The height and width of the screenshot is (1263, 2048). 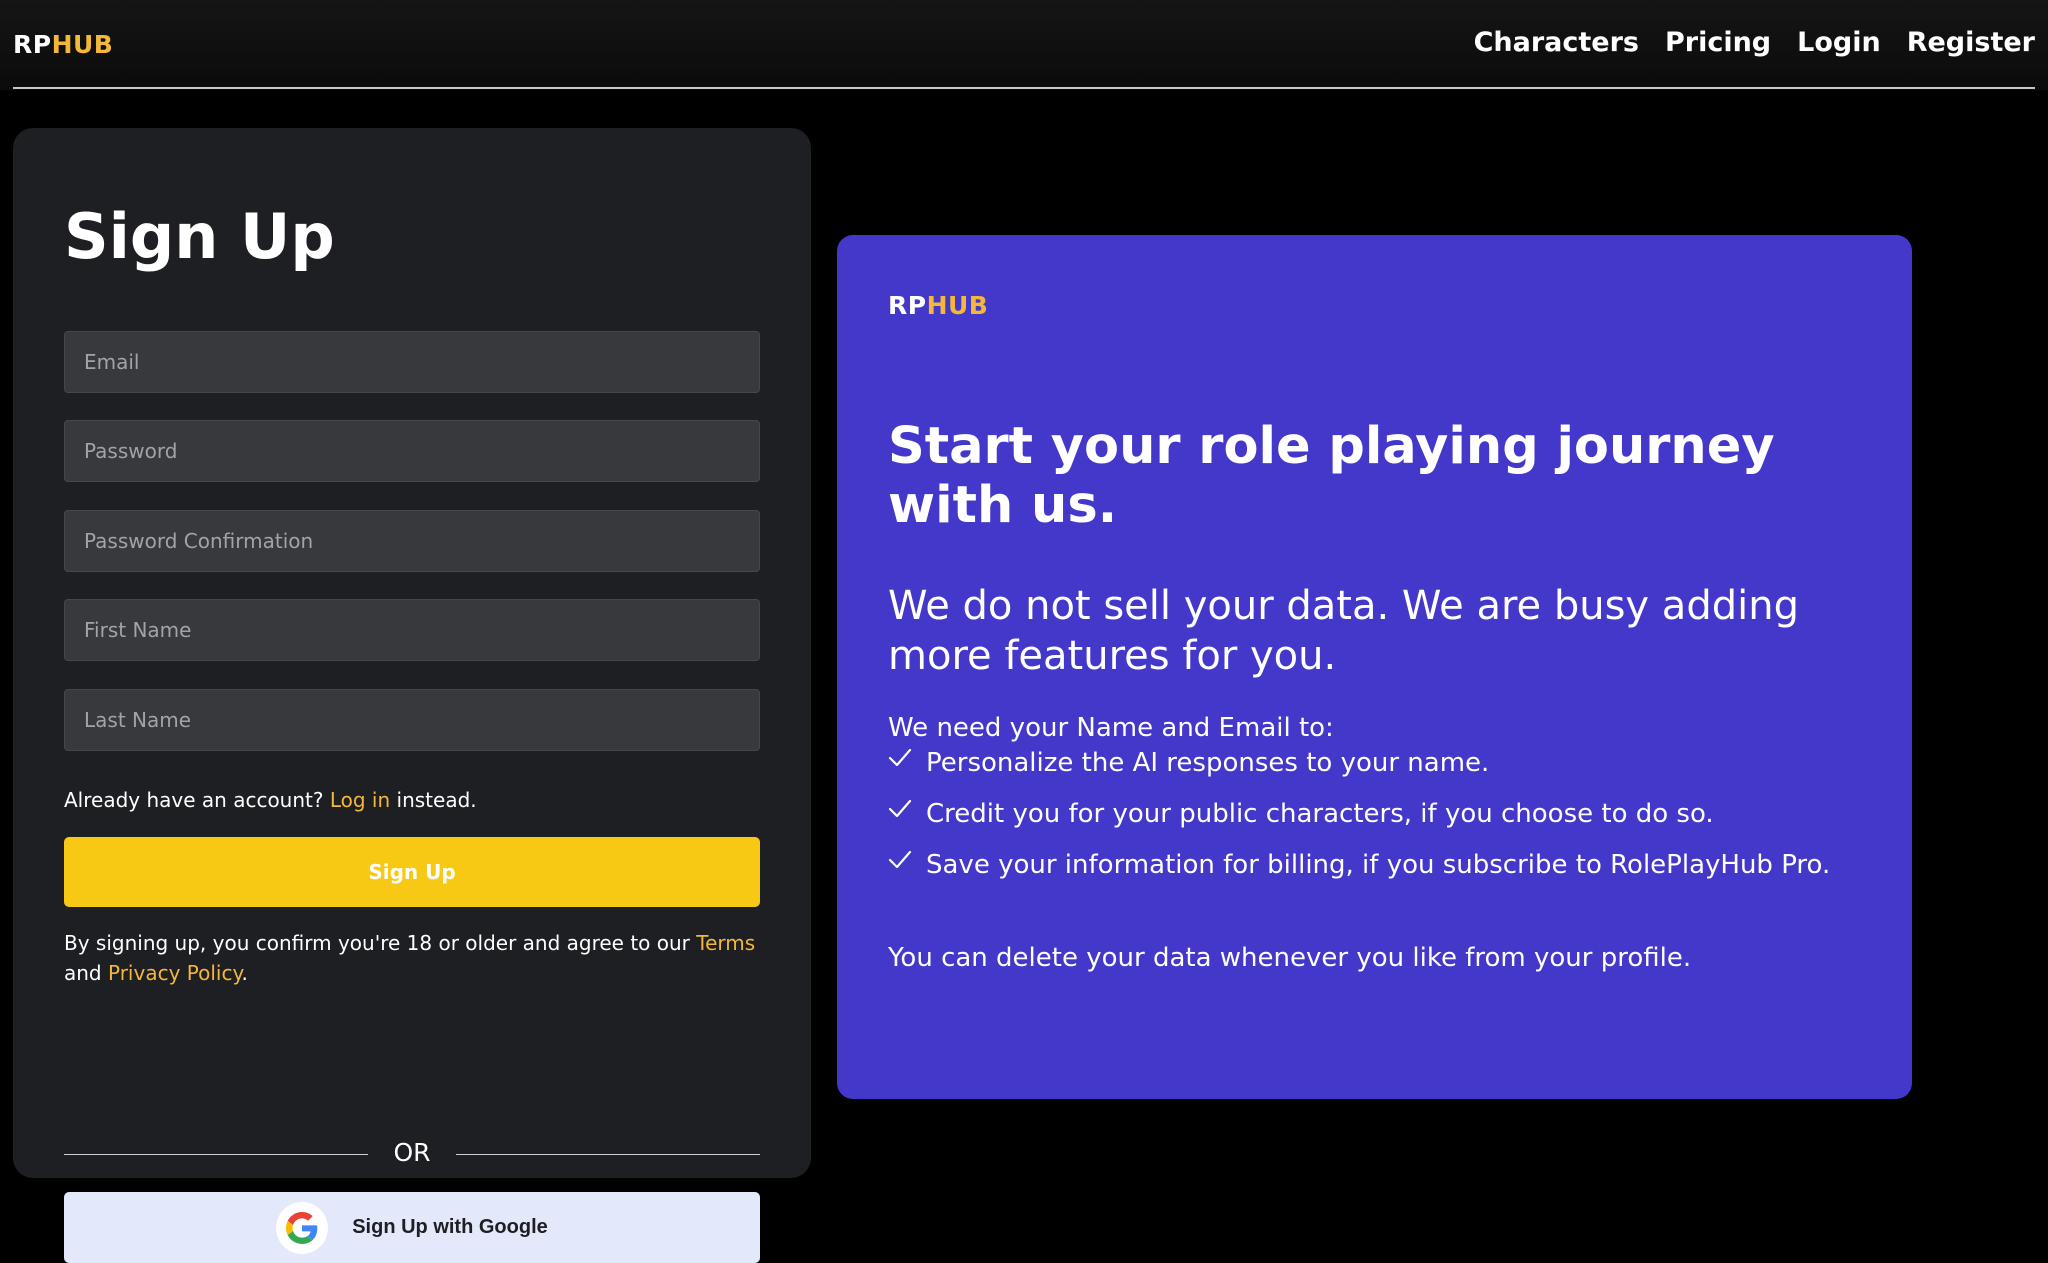 What do you see at coordinates (412, 872) in the screenshot?
I see `signup-button: Sign Up` at bounding box center [412, 872].